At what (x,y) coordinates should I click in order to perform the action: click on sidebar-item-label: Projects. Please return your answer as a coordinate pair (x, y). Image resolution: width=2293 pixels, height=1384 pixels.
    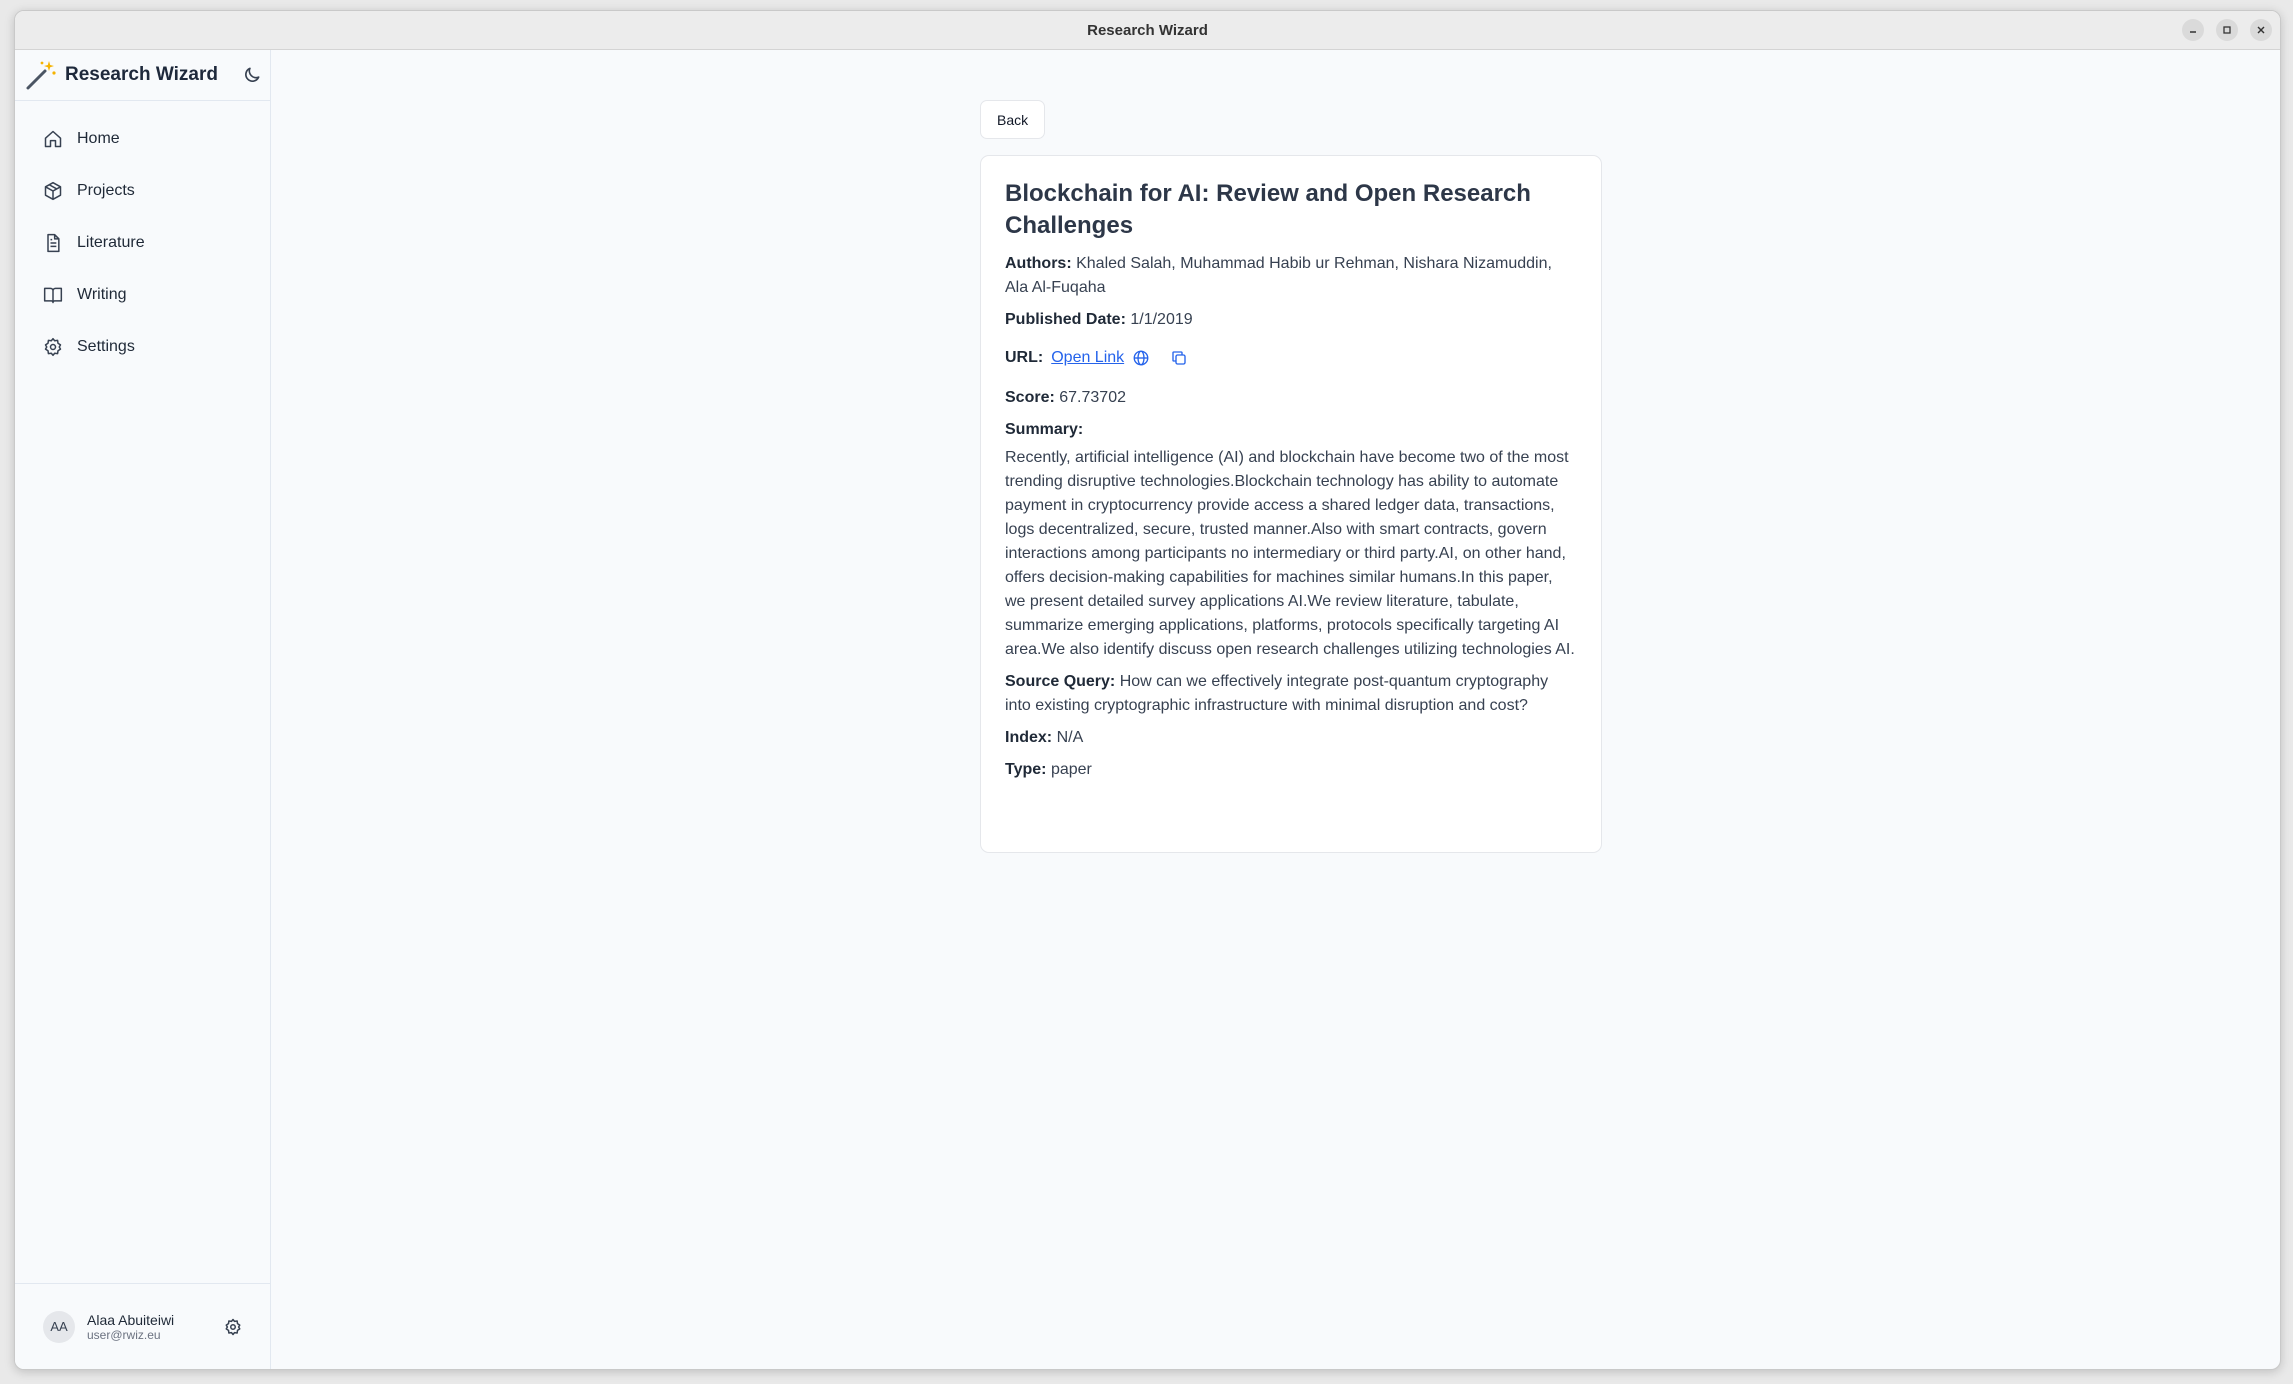
    Looking at the image, I should click on (106, 190).